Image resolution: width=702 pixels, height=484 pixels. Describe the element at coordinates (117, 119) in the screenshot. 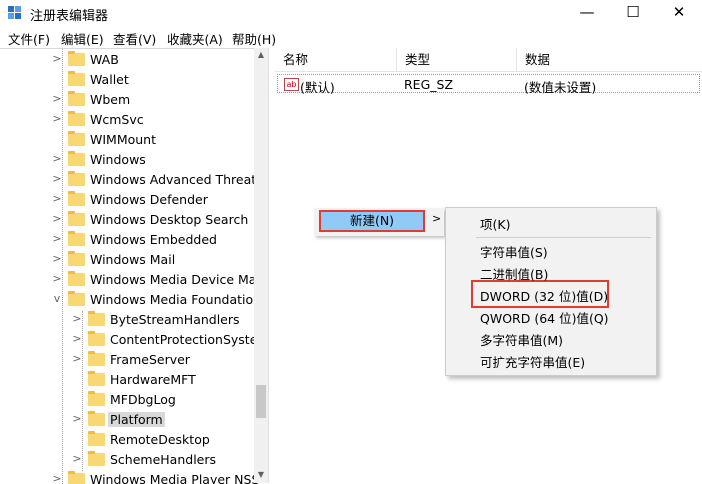

I see `tree-item-label: WcmSvc` at that location.